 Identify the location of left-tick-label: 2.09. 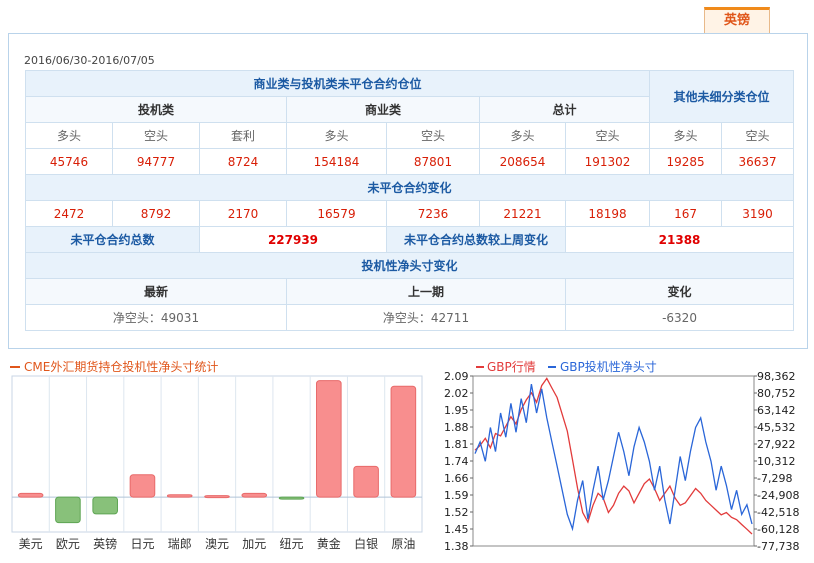
(456, 376).